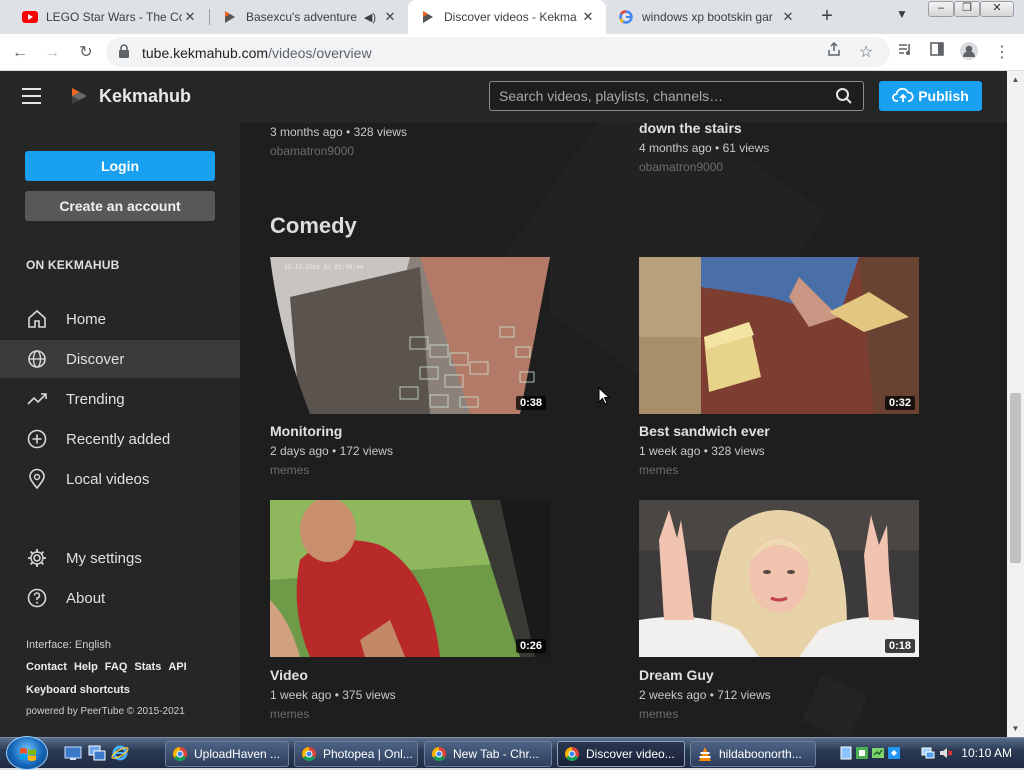 The width and height of the screenshot is (1024, 770). Describe the element at coordinates (177, 667) in the screenshot. I see `footer-link-api: API` at that location.